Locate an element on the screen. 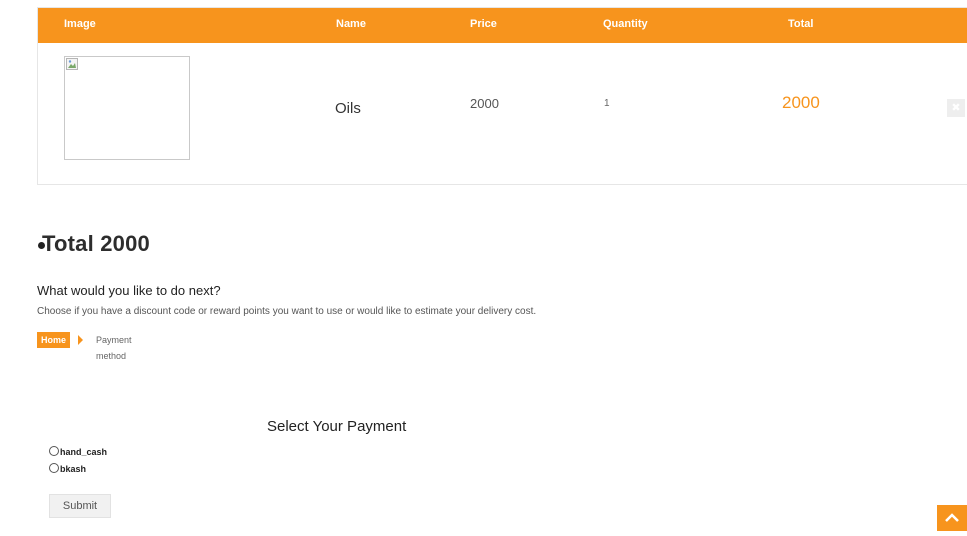 Image resolution: width=967 pixels, height=536 pixels. item-price: 2000 is located at coordinates (484, 103).